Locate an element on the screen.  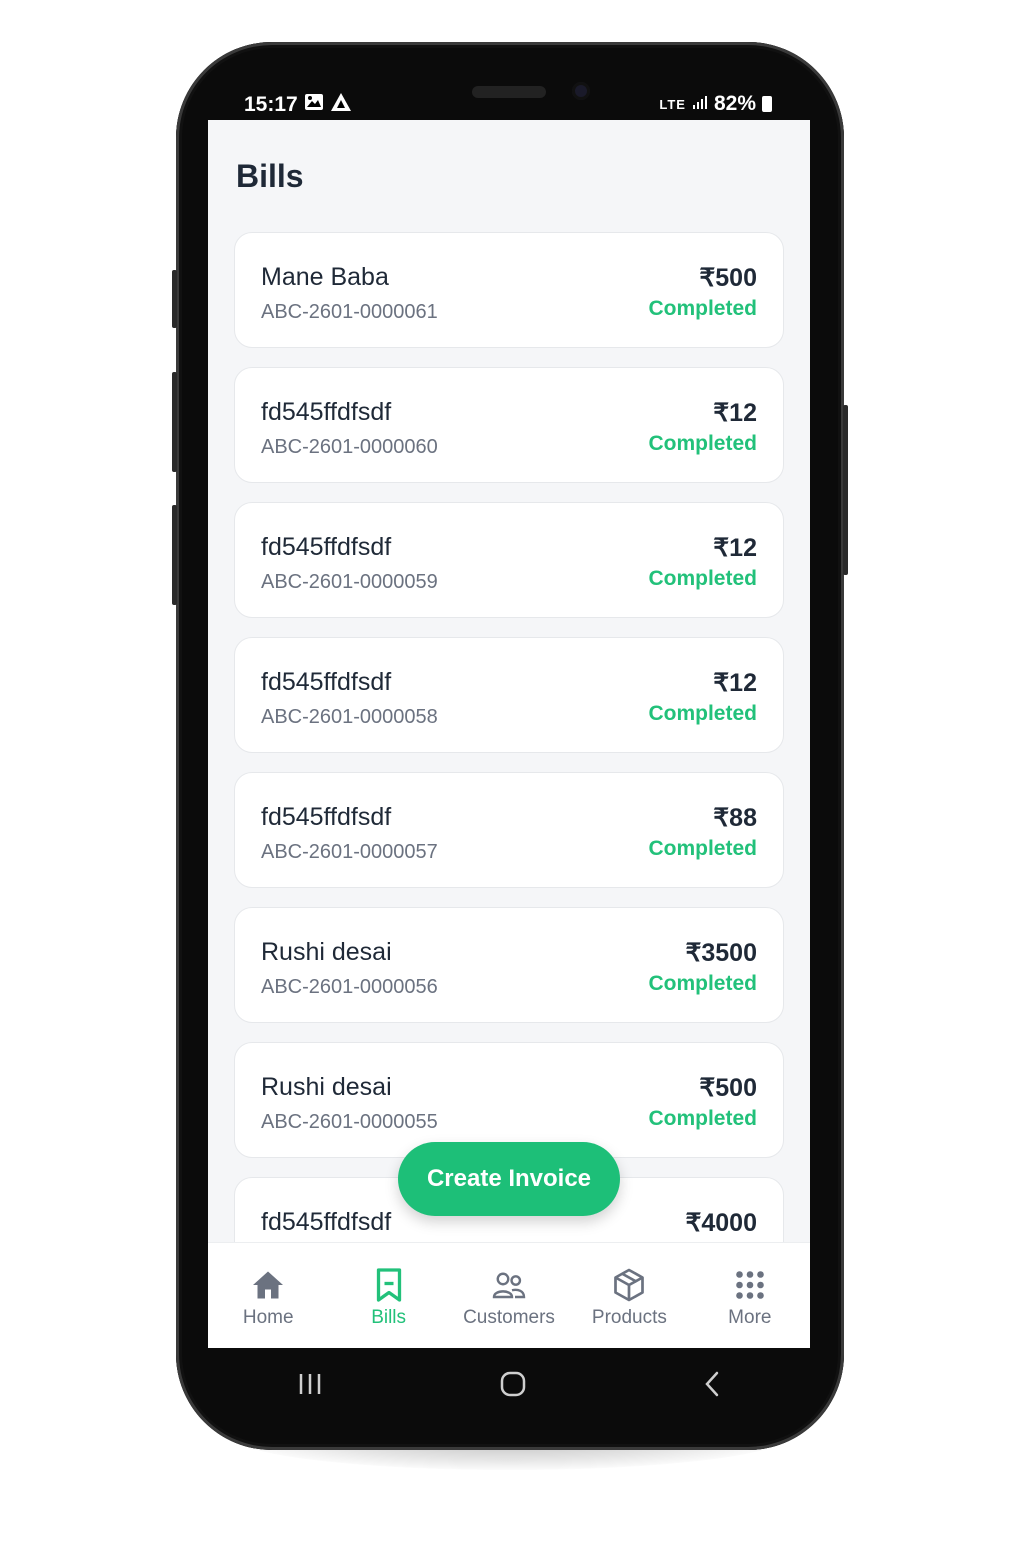
lte-signal-icon: LTE is located at coordinates (672, 104).